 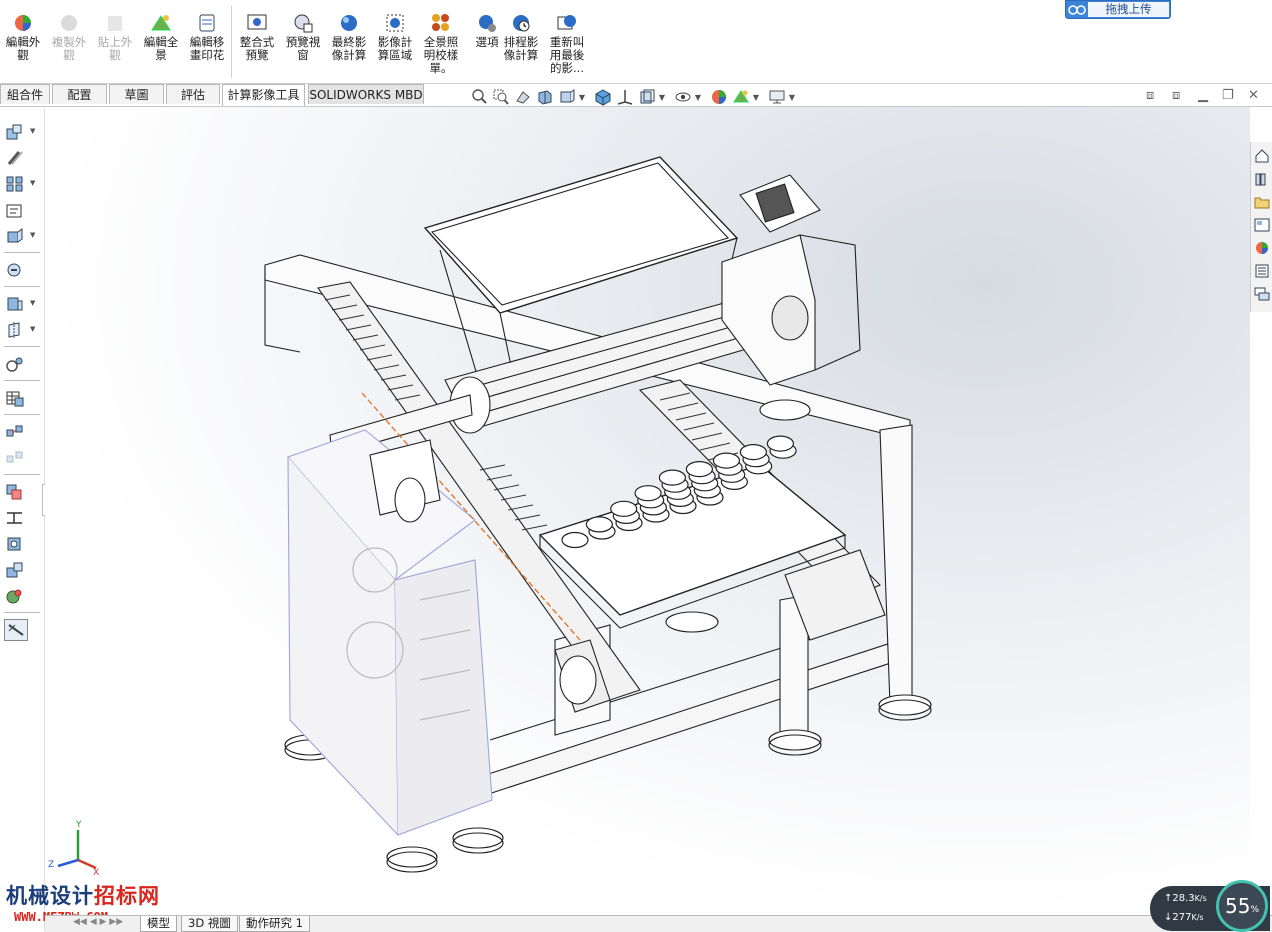 I want to click on assembly-features-icon, so click(x=15, y=304).